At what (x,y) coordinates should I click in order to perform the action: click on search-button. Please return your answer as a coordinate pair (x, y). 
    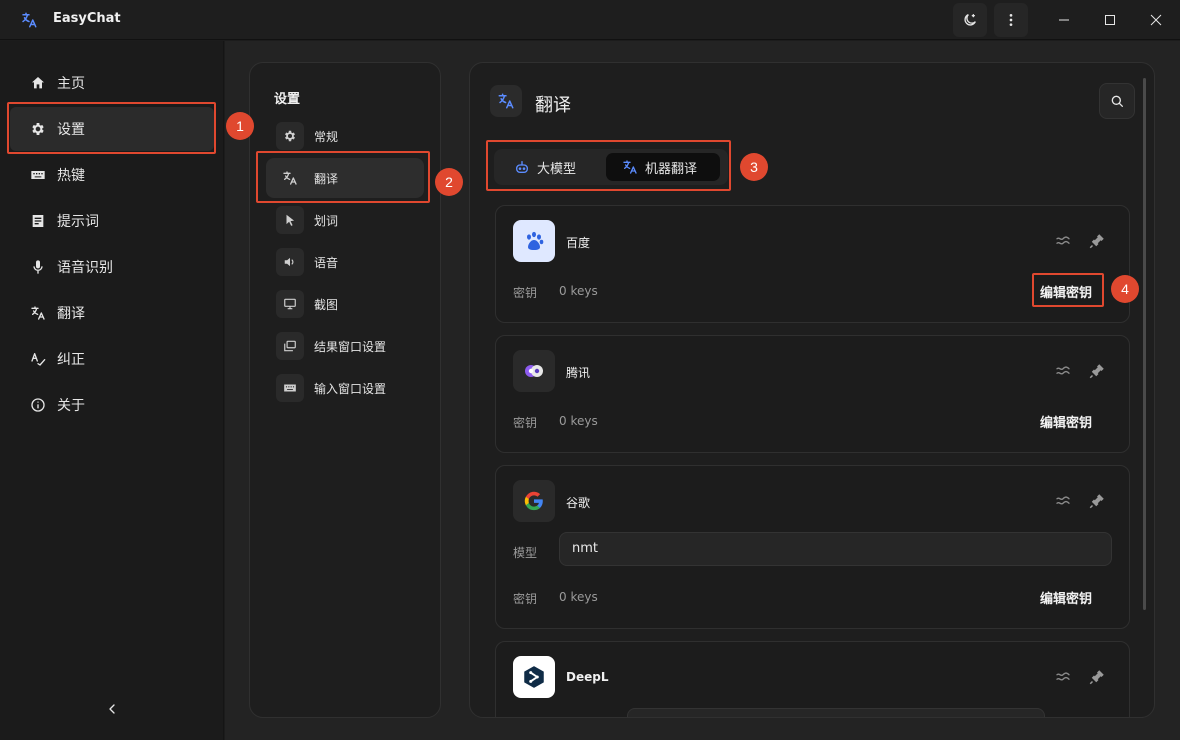
    Looking at the image, I should click on (1117, 101).